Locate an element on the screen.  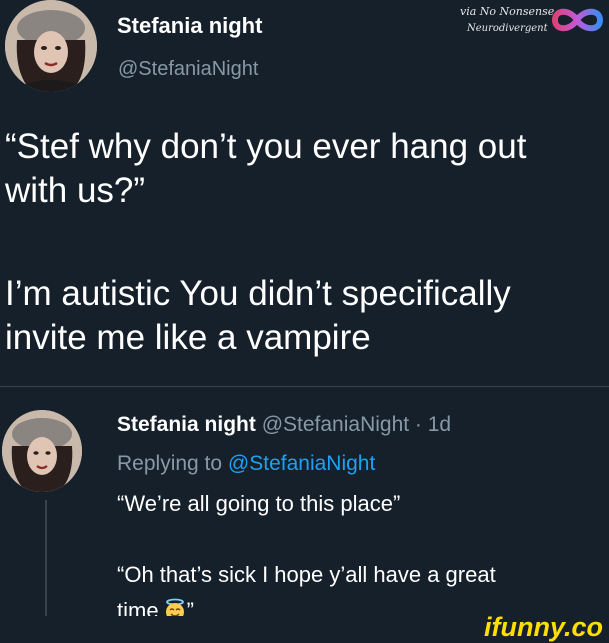
watermark-line1: via No Nonsense is located at coordinates (507, 11).